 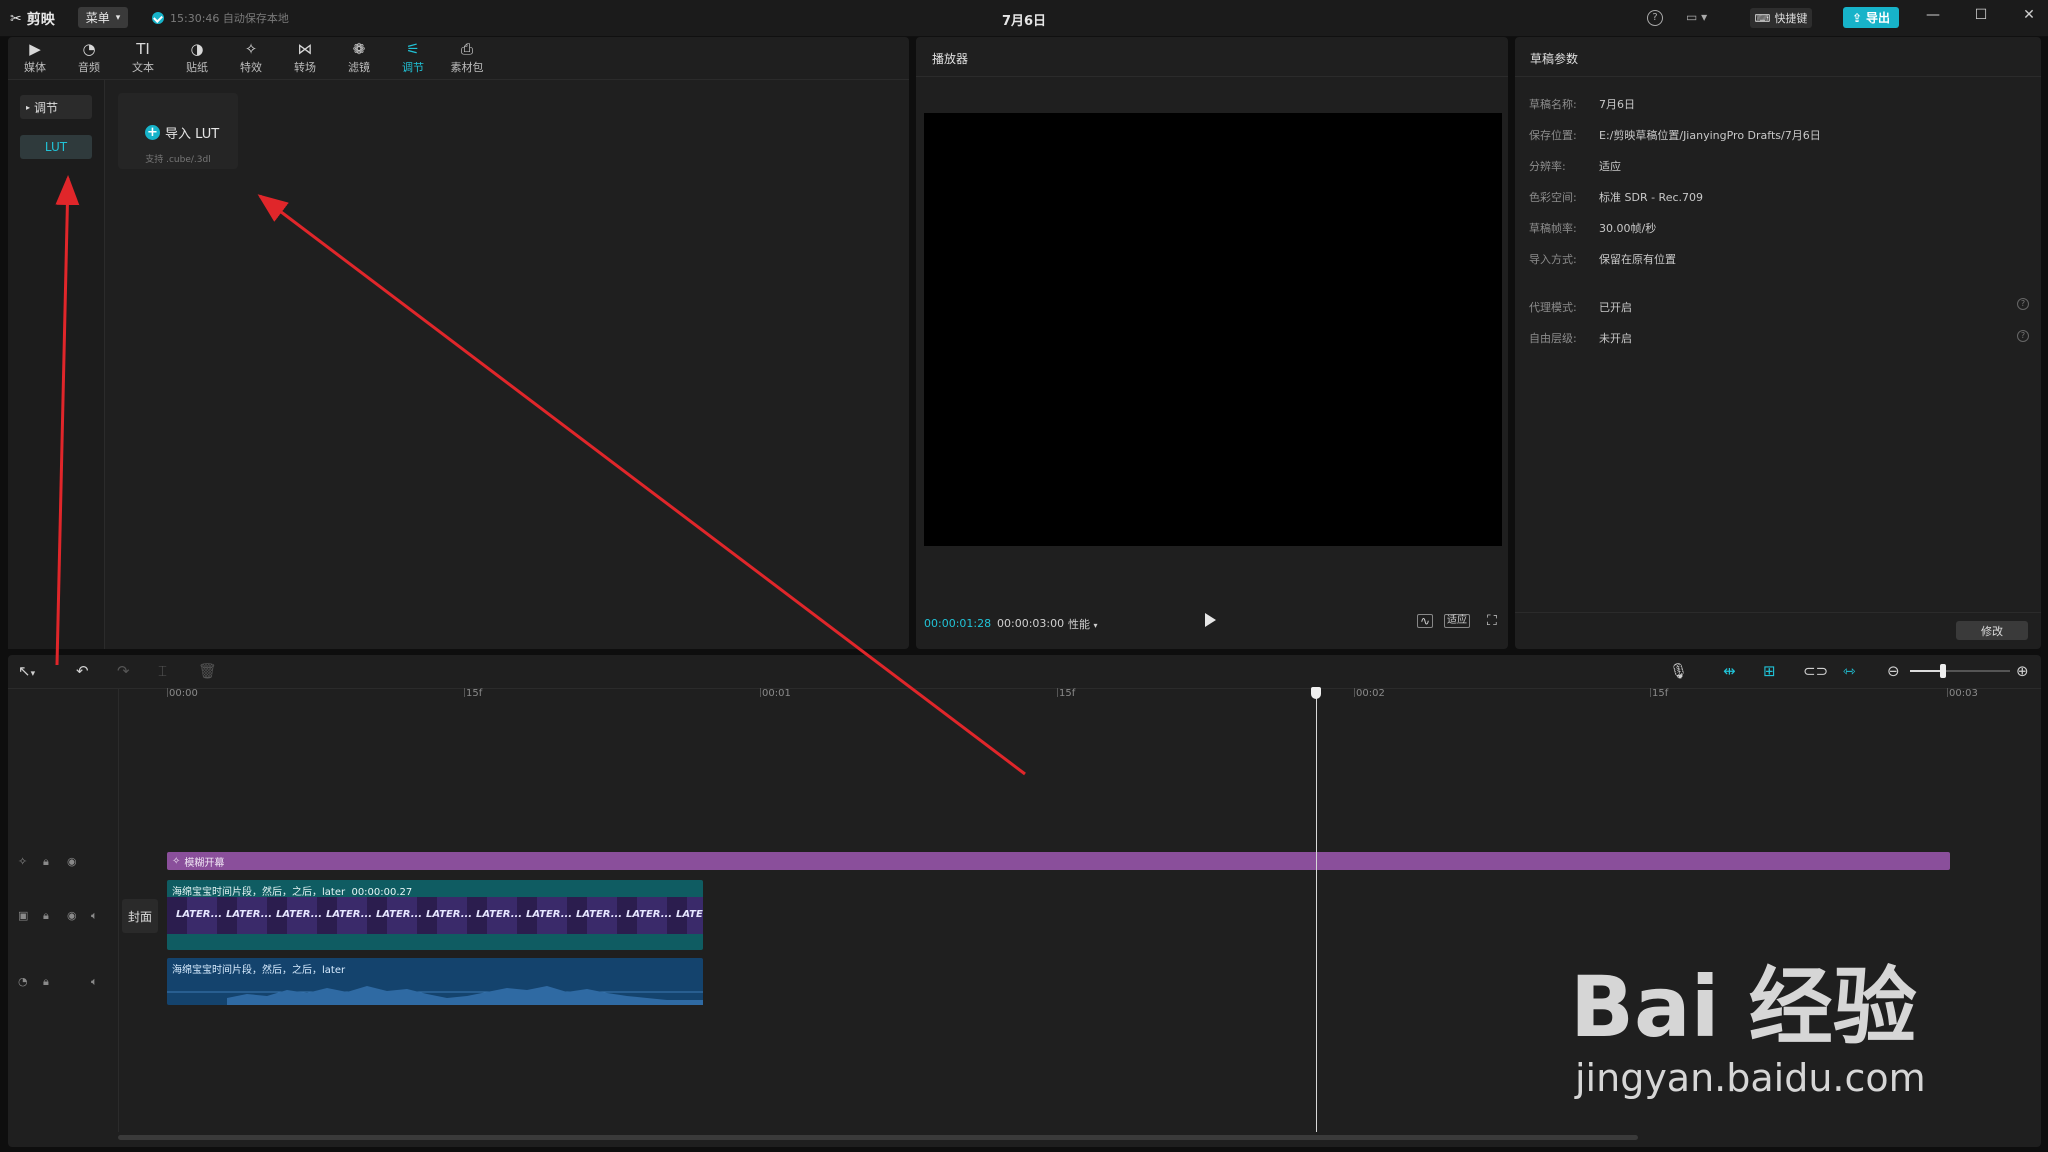 What do you see at coordinates (1750, 1078) in the screenshot?
I see `baidu-jingyan-url: jingyan.baidu.com` at bounding box center [1750, 1078].